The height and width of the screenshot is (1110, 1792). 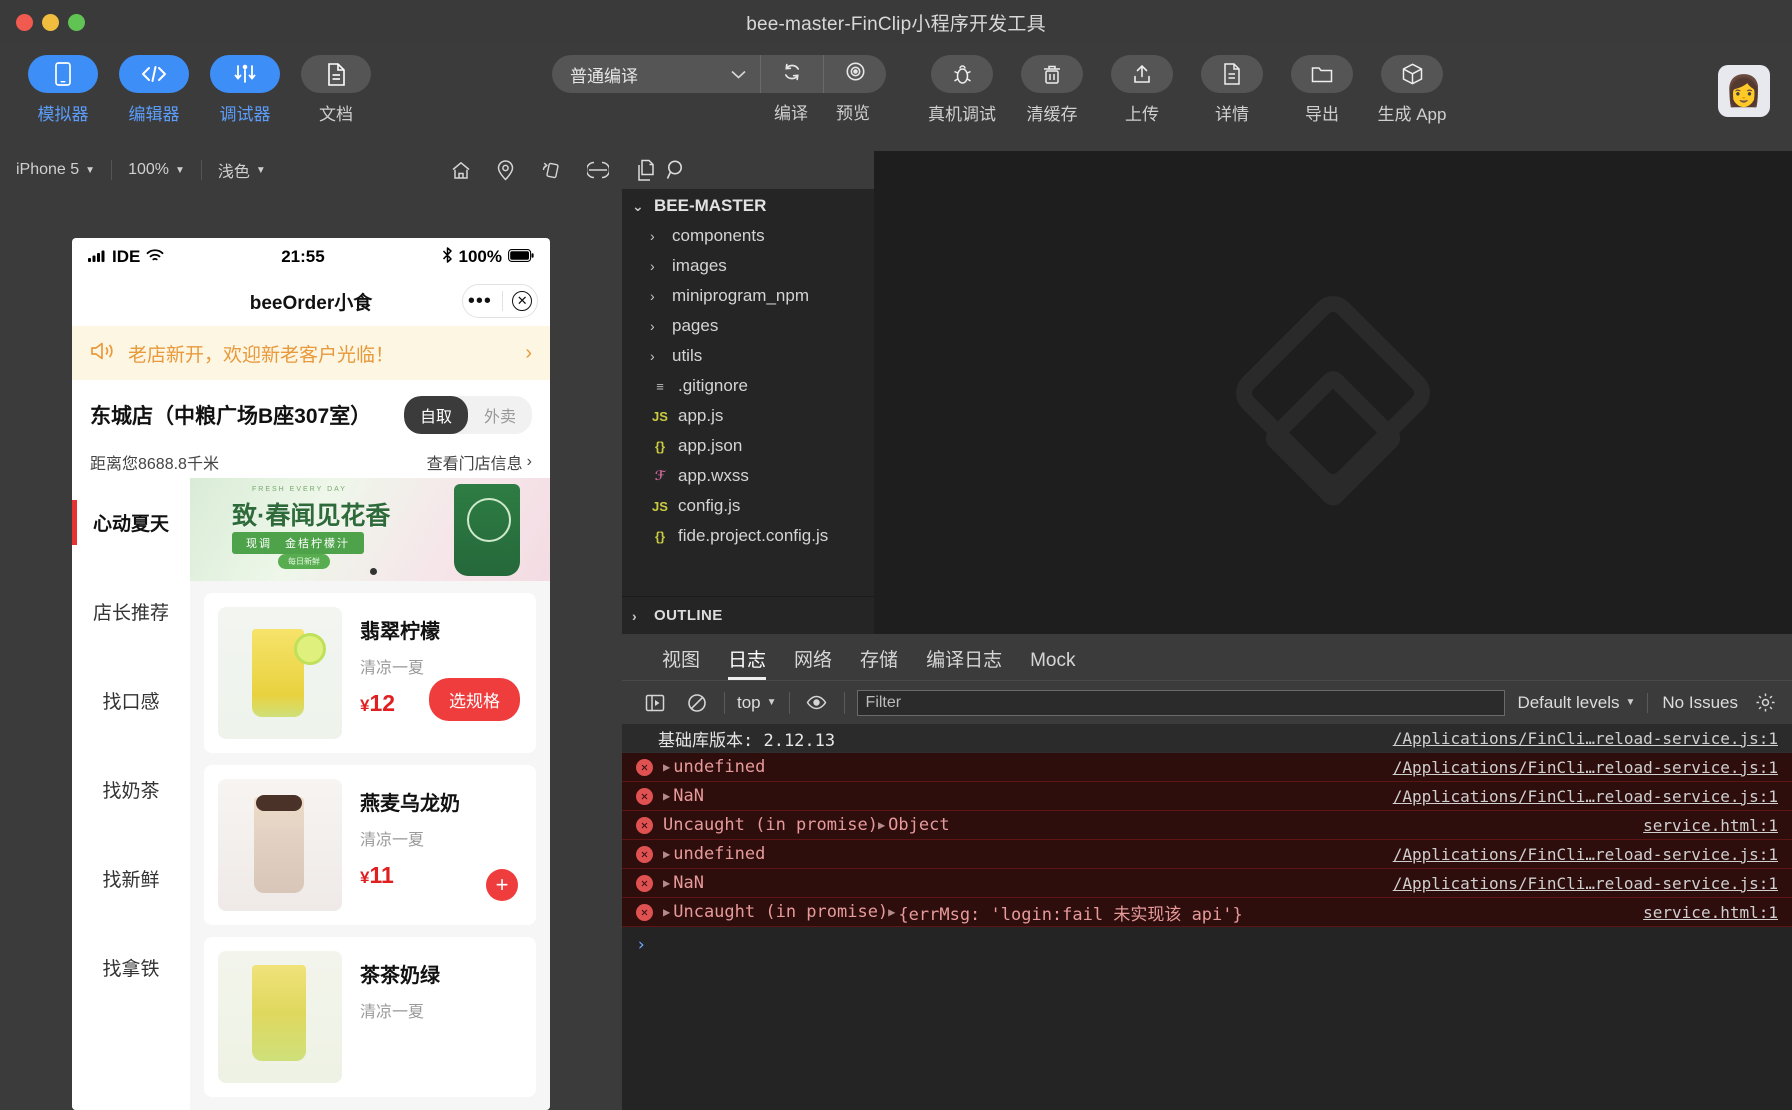 I want to click on rotate-device-icon, so click(x=550, y=170).